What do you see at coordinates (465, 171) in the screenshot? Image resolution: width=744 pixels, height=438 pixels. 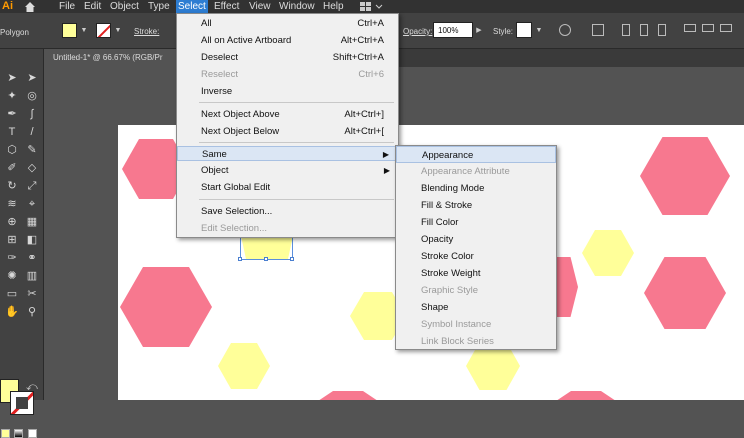 I see `submenu-item-appearance-attribute: Appearance Attribute` at bounding box center [465, 171].